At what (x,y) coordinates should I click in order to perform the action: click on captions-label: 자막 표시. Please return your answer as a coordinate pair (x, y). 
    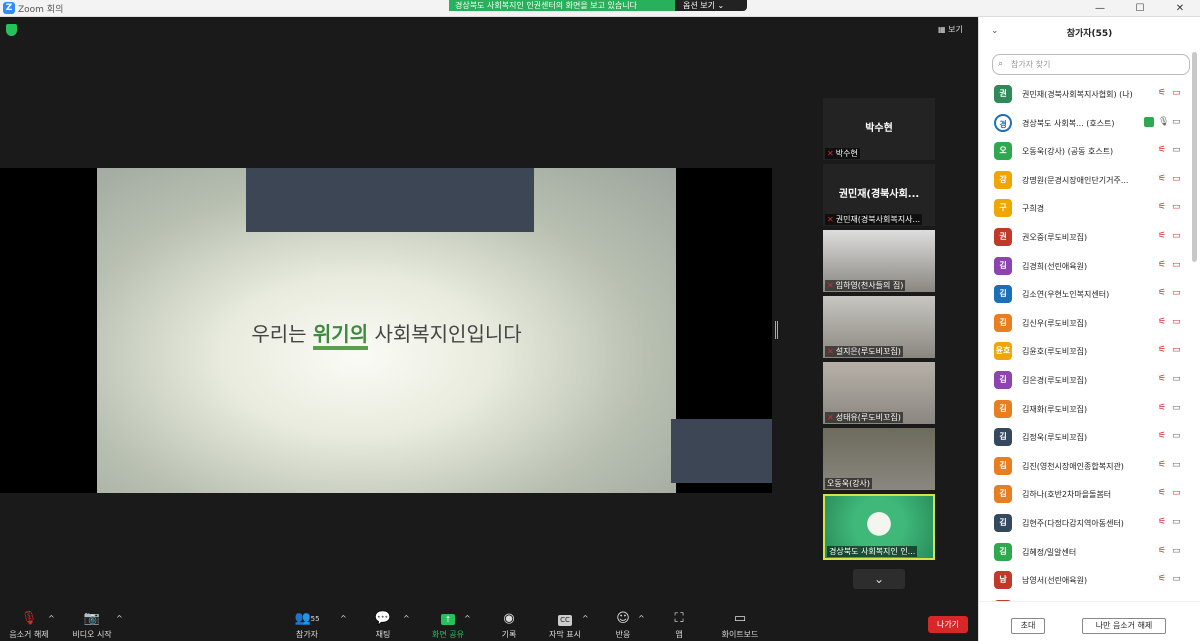
    Looking at the image, I should click on (565, 634).